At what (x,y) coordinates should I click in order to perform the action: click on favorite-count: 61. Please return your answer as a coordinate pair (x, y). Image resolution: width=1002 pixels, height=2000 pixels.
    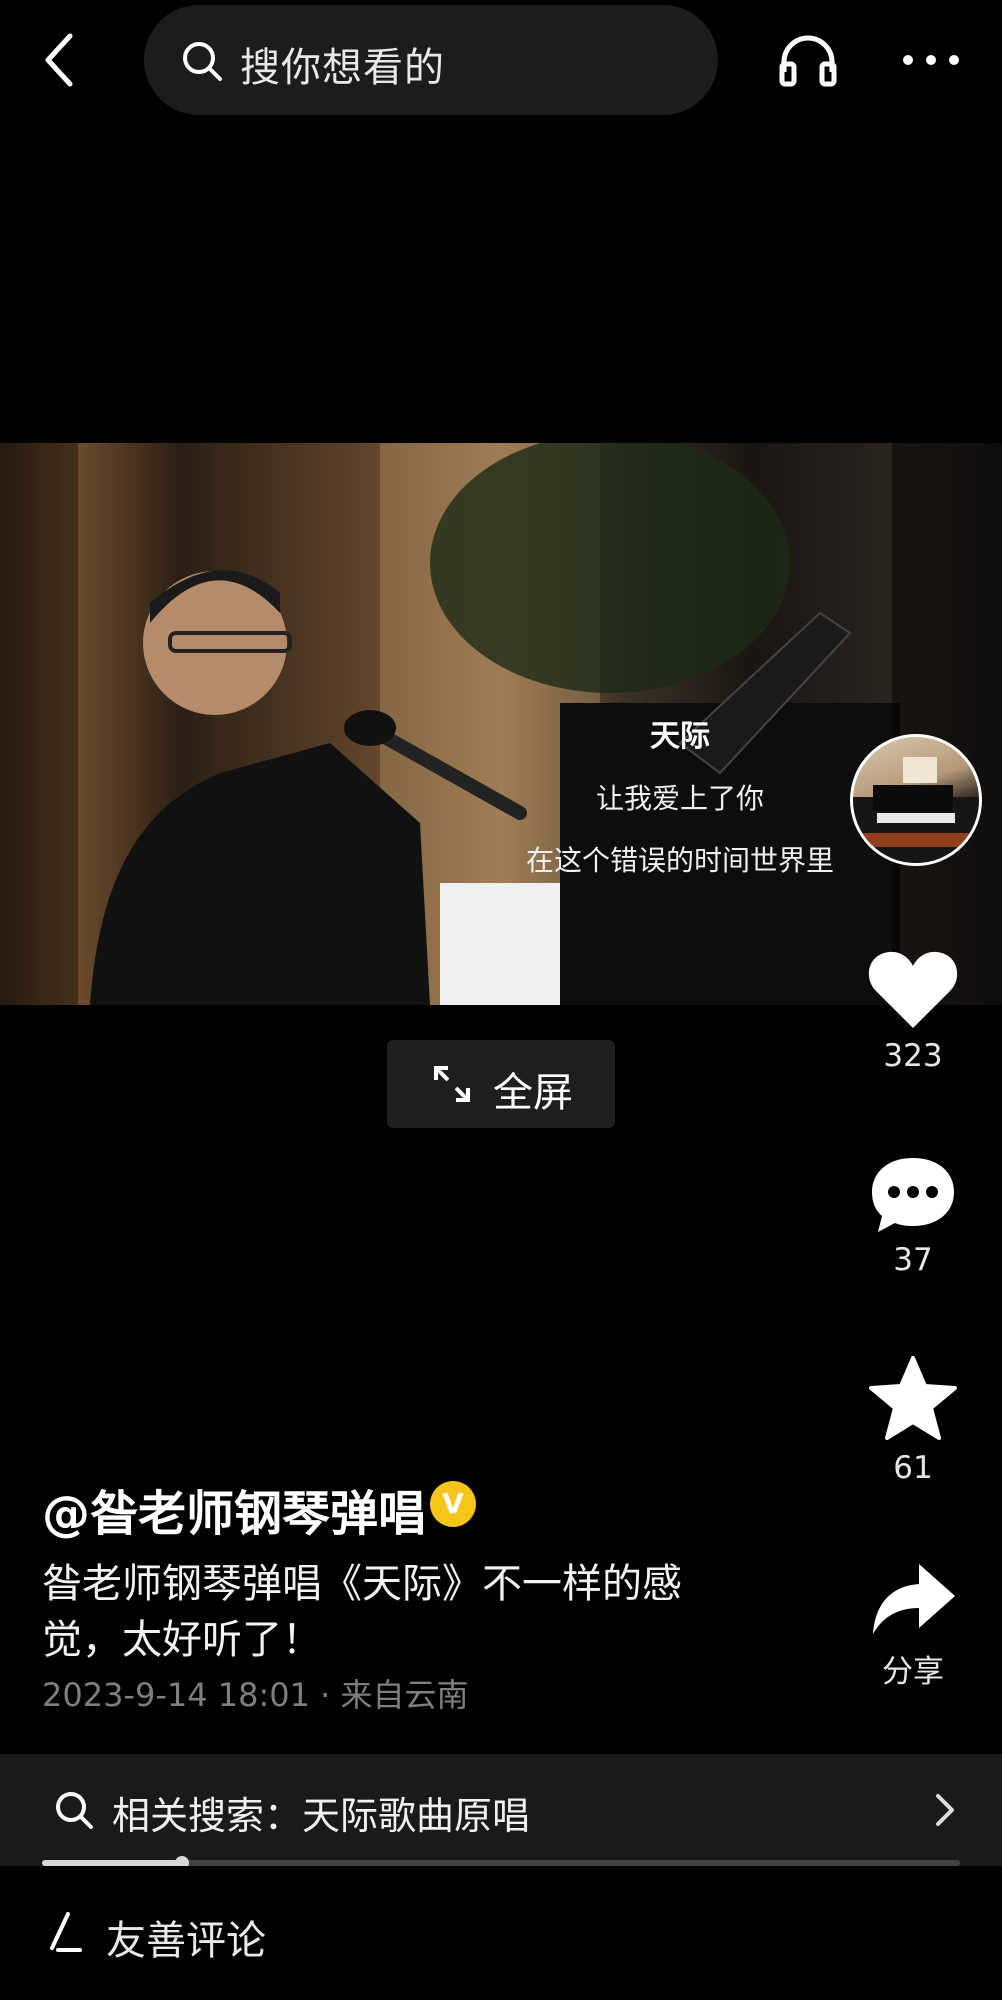
    Looking at the image, I should click on (913, 1468).